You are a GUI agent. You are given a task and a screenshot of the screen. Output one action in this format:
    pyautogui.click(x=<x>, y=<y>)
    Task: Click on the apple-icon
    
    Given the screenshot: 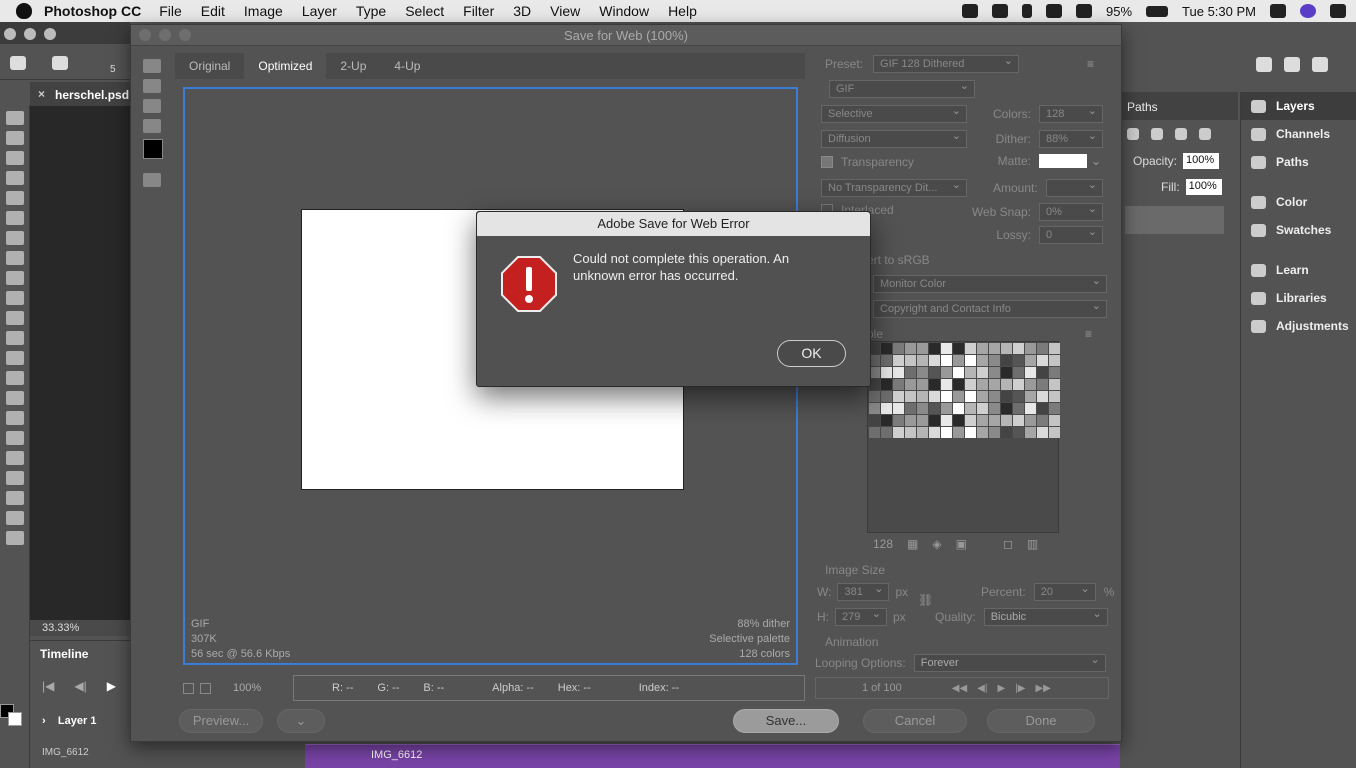 What is the action you would take?
    pyautogui.click(x=24, y=11)
    